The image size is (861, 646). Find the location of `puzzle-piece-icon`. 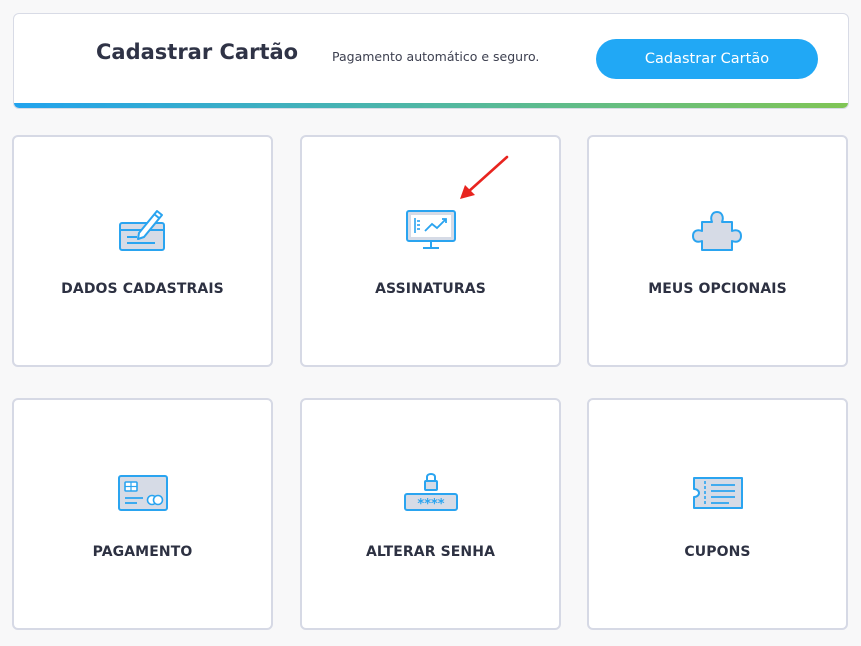

puzzle-piece-icon is located at coordinates (718, 230).